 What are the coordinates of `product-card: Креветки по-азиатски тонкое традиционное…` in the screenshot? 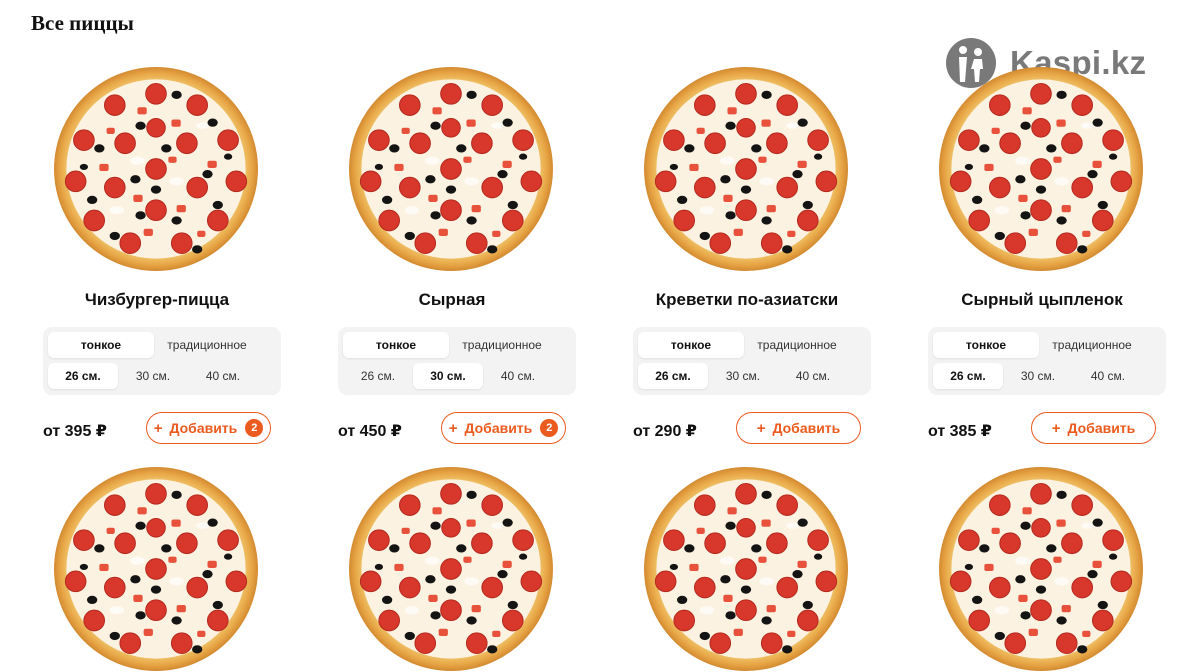 It's located at (752, 260).